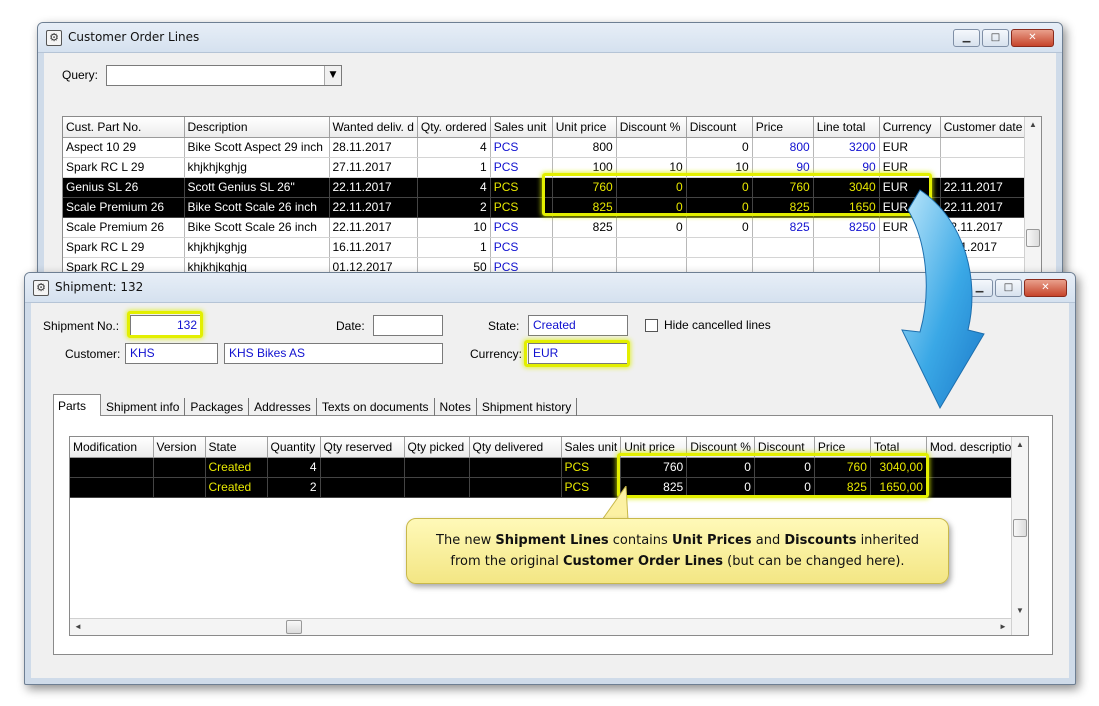 The height and width of the screenshot is (706, 1099). I want to click on tab-notes: Notes, so click(456, 407).